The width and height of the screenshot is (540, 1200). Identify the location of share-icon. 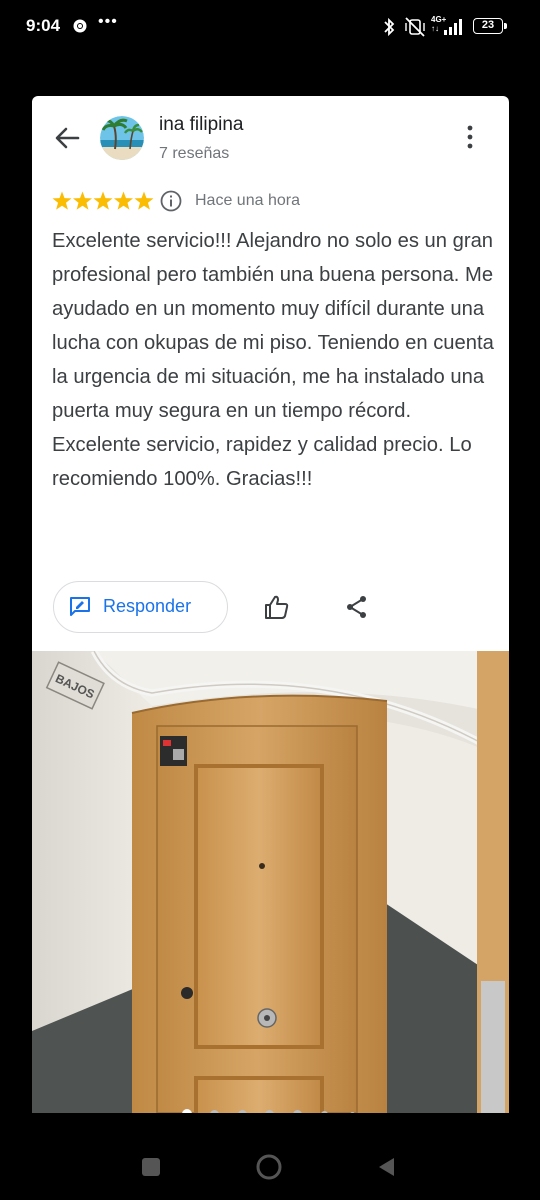
(357, 607).